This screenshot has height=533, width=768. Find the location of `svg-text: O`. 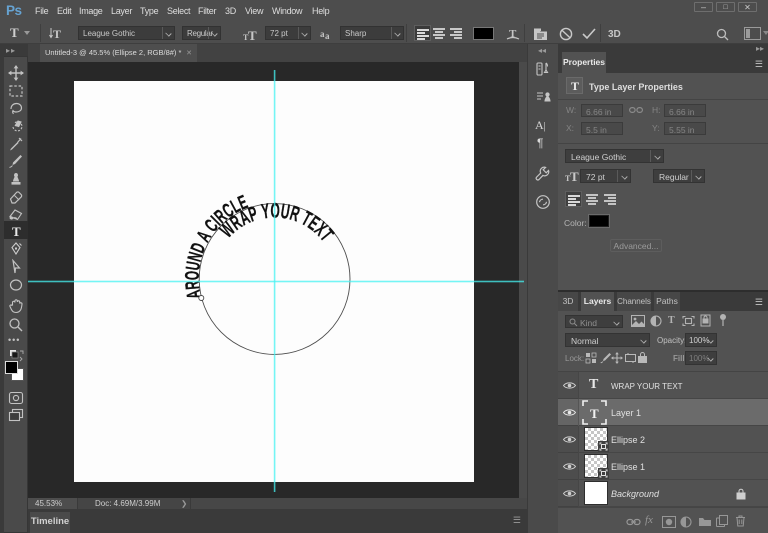

svg-text: O is located at coordinates (193, 276).